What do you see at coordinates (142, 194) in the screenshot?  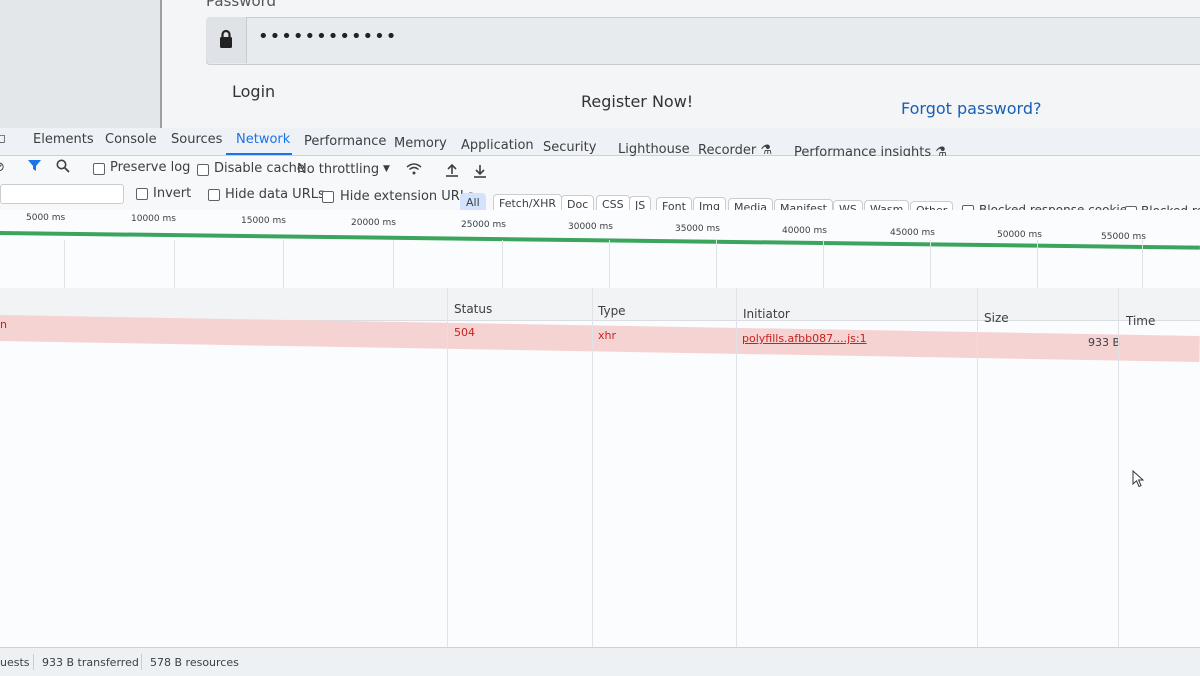 I see `invert-checkbox` at bounding box center [142, 194].